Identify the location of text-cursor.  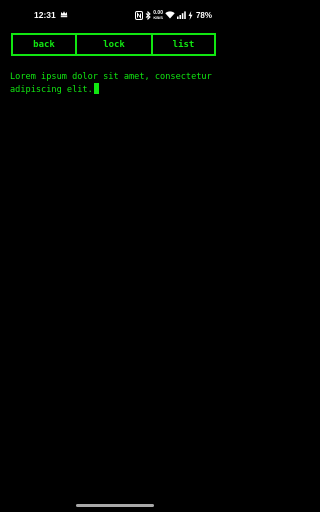
(96, 88).